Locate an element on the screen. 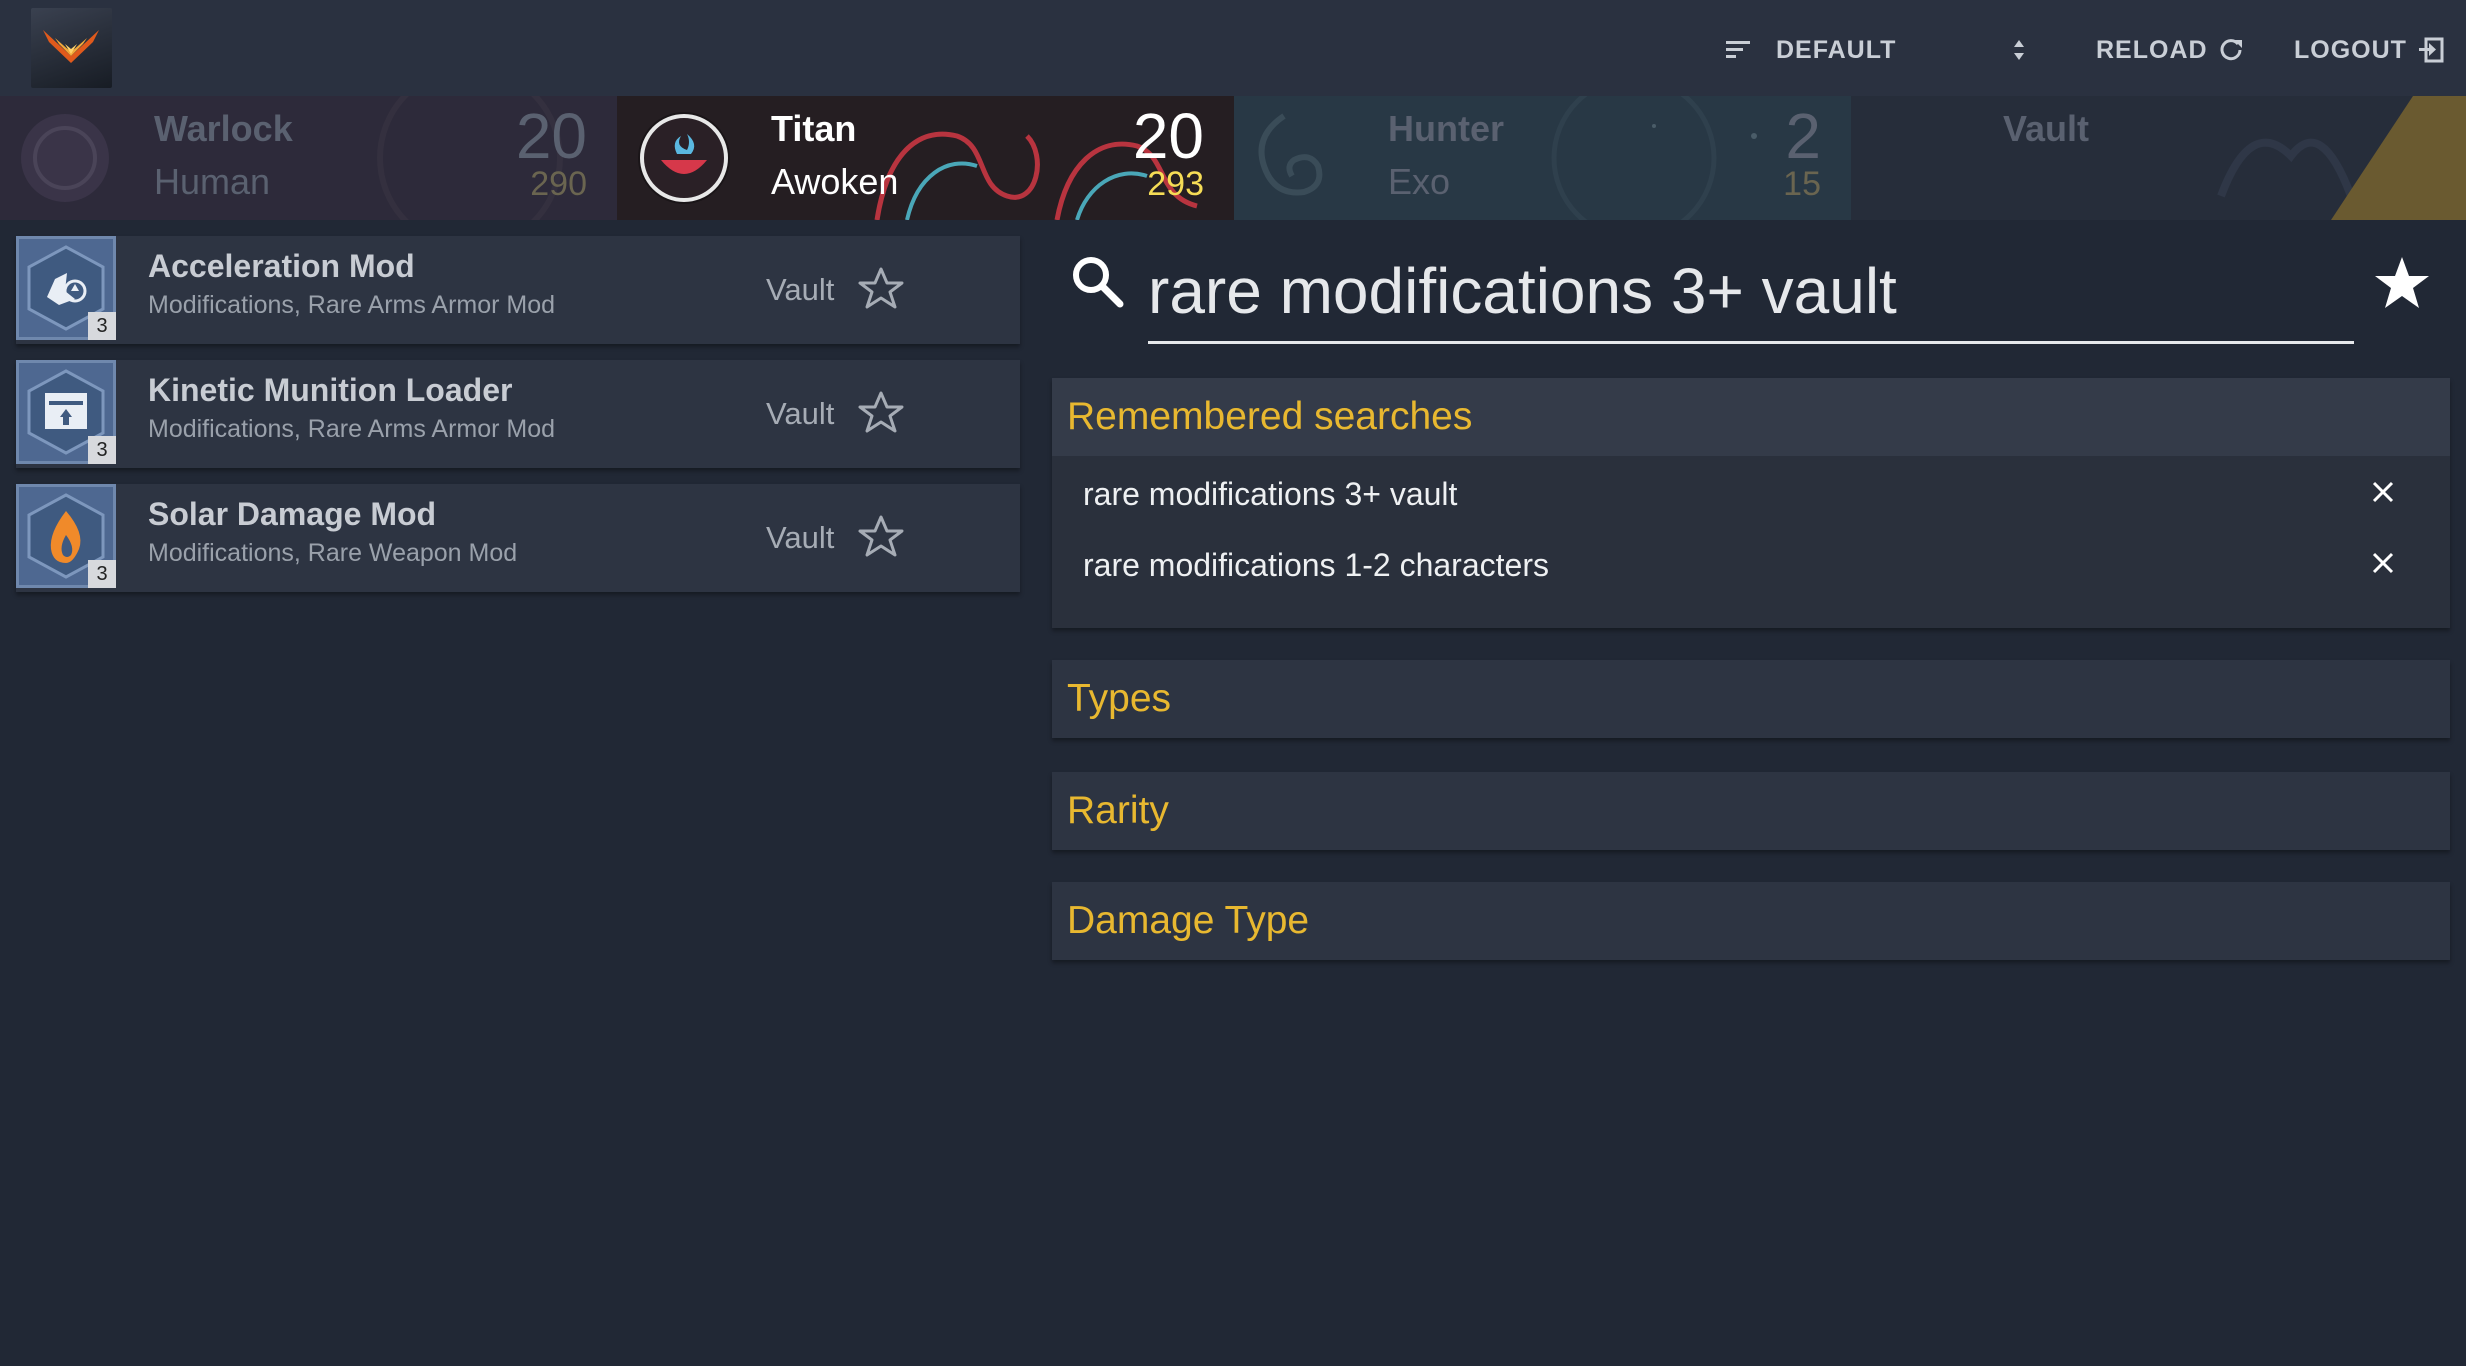 The width and height of the screenshot is (2466, 1366). character-hunter: Hunter Exo 2 15 is located at coordinates (1542, 158).